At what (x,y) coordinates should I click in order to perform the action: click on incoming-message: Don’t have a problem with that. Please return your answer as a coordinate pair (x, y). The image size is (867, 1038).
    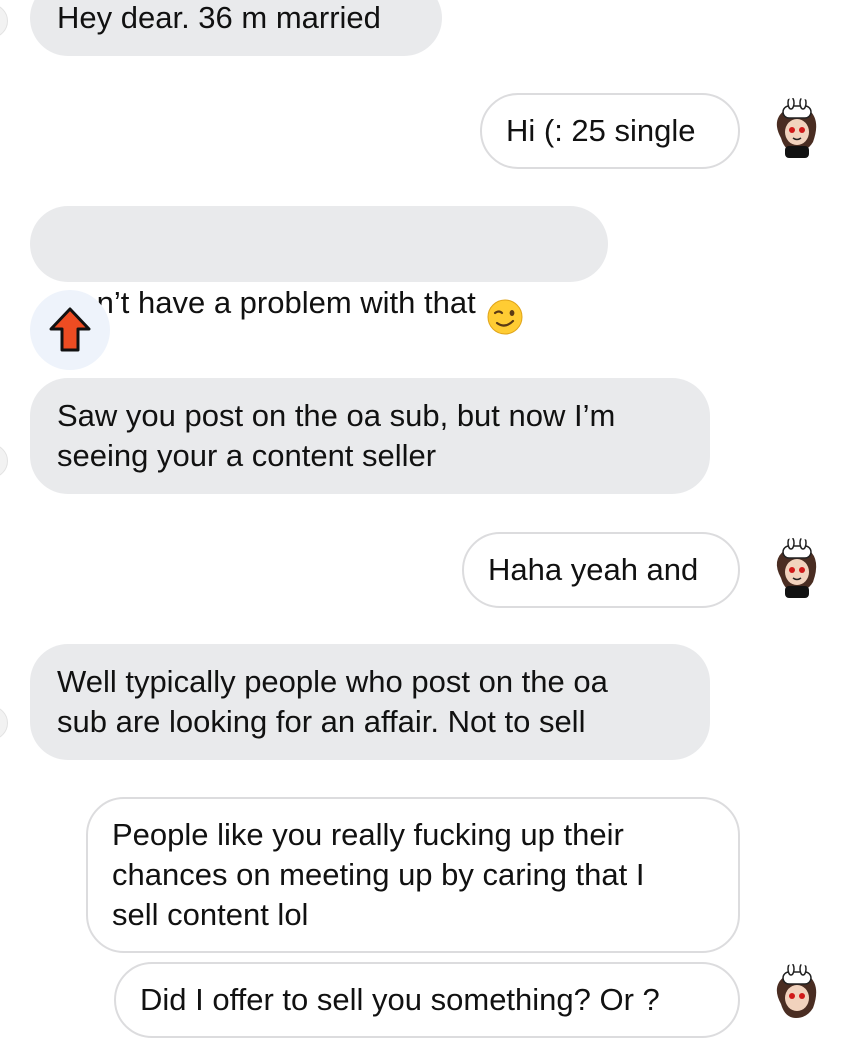
    Looking at the image, I should click on (319, 270).